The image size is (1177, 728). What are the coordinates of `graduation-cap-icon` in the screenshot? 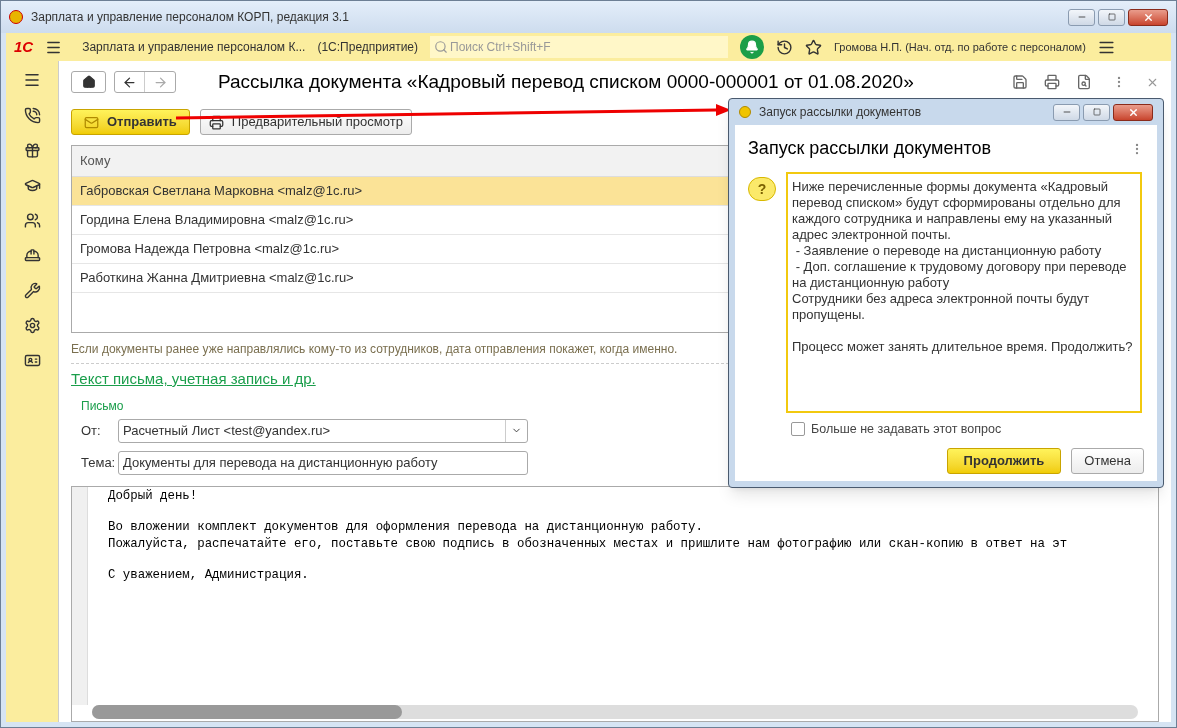 It's located at (32, 185).